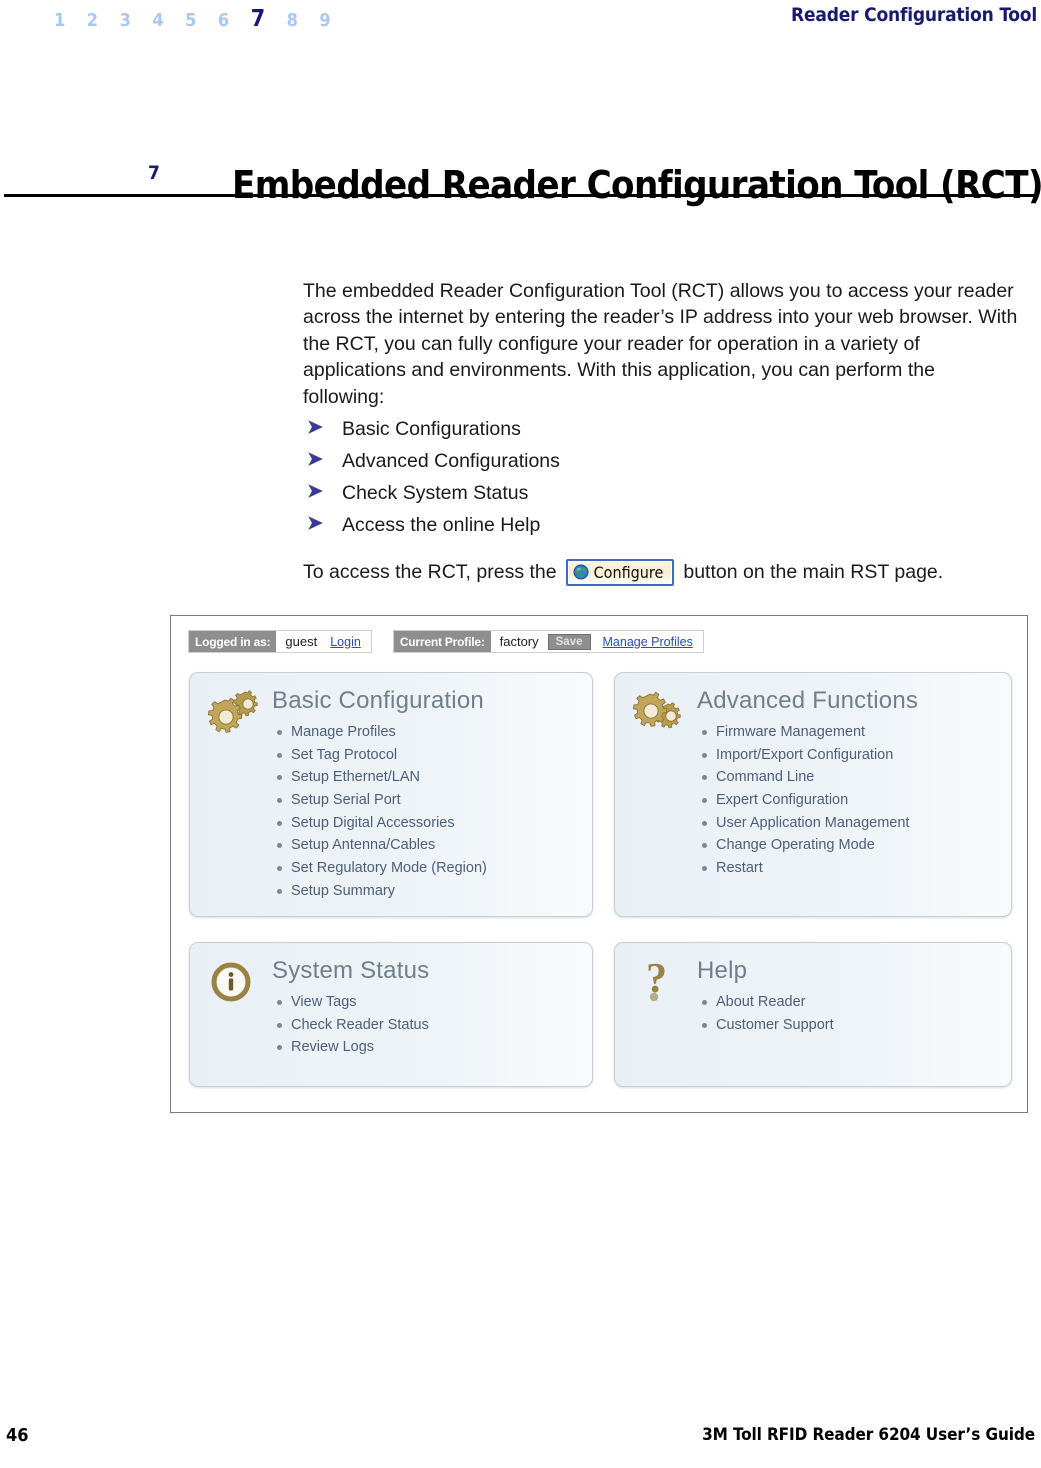 The width and height of the screenshot is (1041, 1468). I want to click on login-link: Login, so click(348, 641).